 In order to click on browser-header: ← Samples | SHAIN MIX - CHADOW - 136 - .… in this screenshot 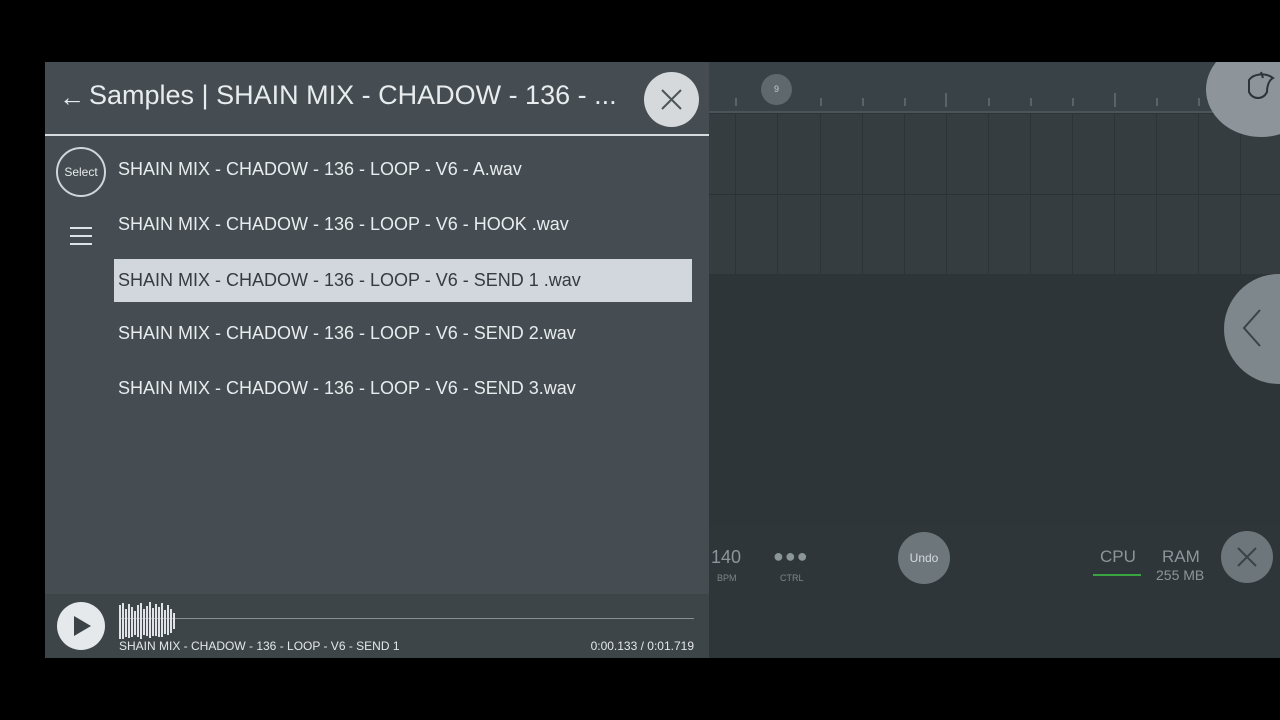, I will do `click(377, 98)`.